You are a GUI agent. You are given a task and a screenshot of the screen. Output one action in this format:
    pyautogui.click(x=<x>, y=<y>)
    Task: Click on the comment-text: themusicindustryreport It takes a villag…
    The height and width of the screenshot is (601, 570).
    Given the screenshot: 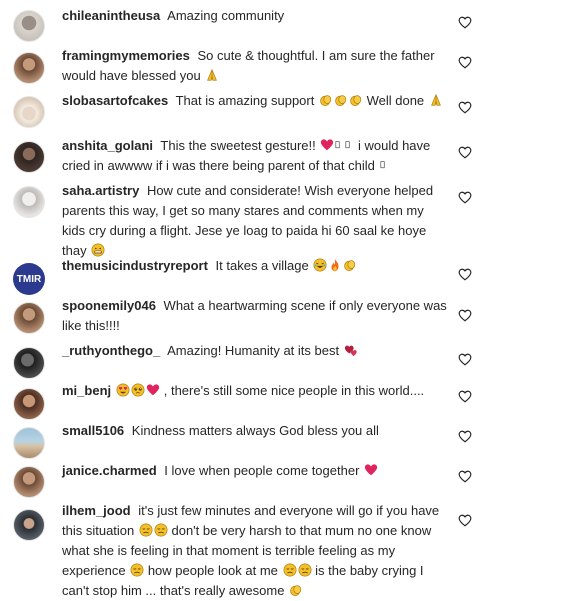 What is the action you would take?
    pyautogui.click(x=254, y=266)
    